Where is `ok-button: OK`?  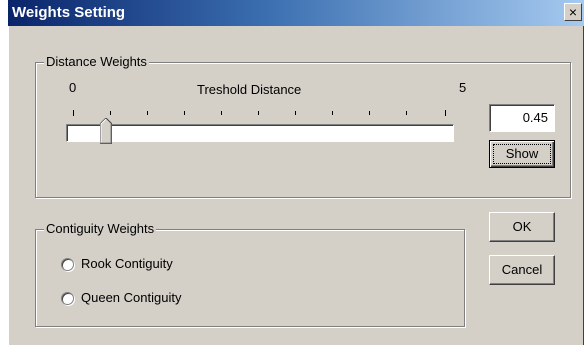
ok-button: OK is located at coordinates (522, 227).